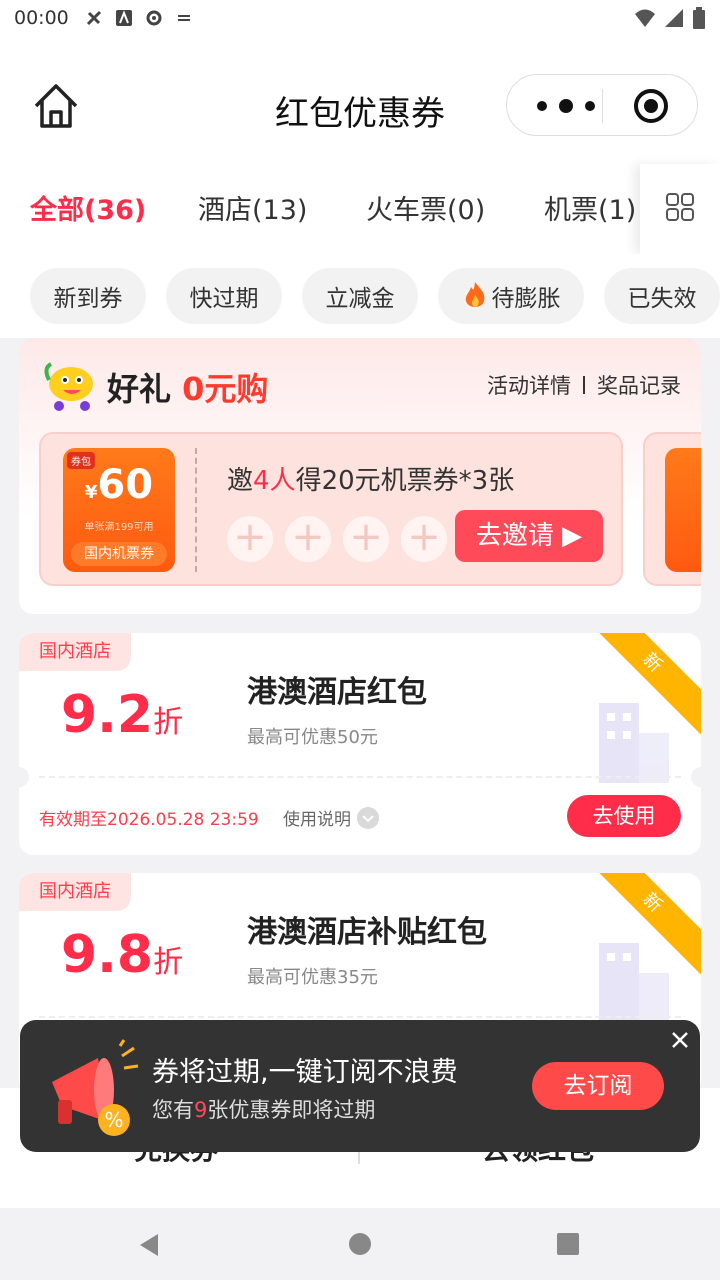  I want to click on signal-icon, so click(674, 18).